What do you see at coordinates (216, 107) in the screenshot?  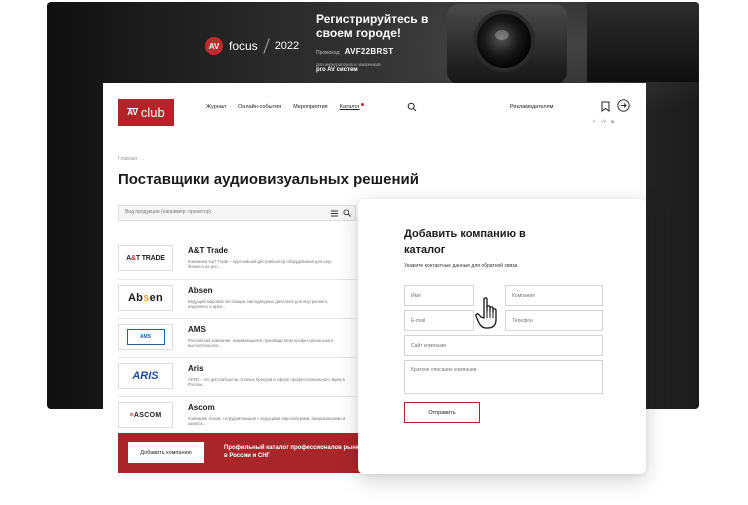 I see `nav-link-journal: Журнал` at bounding box center [216, 107].